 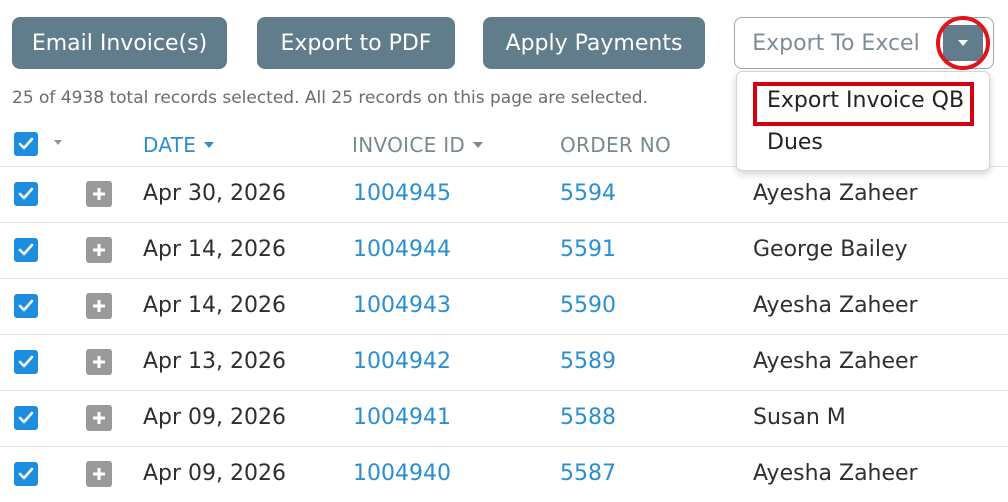 What do you see at coordinates (799, 417) in the screenshot?
I see `cell-customer: Susan M` at bounding box center [799, 417].